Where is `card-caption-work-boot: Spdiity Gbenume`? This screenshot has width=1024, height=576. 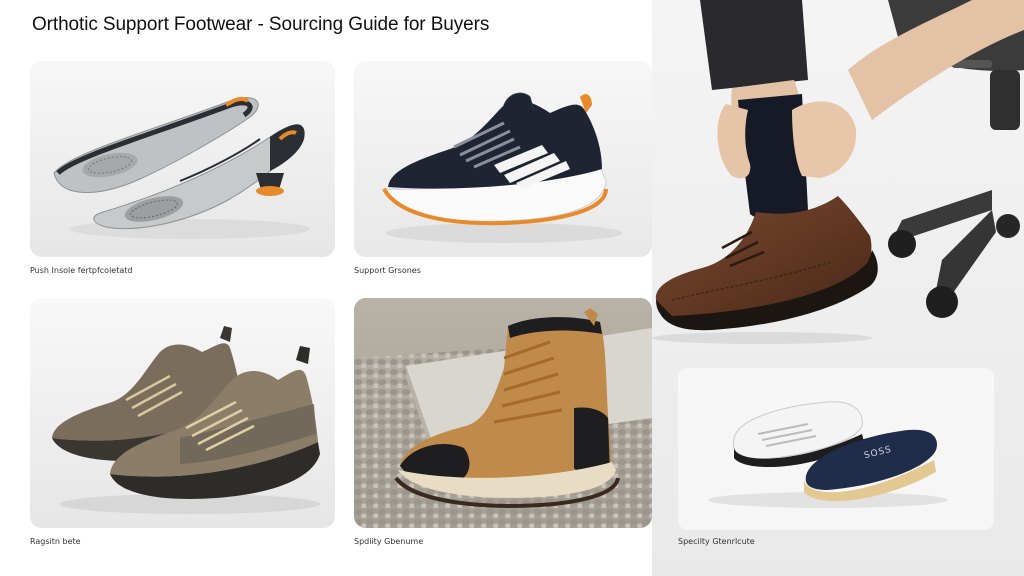
card-caption-work-boot: Spdiity Gbenume is located at coordinates (389, 541).